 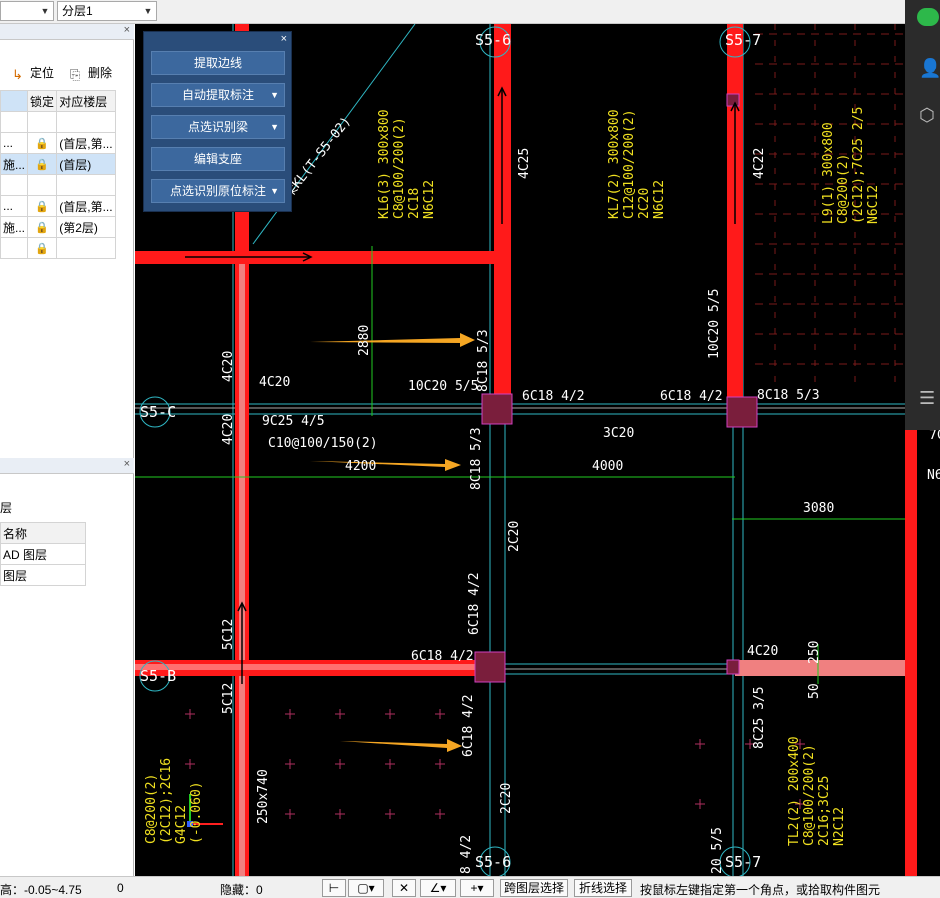 What do you see at coordinates (77, 11) in the screenshot?
I see `floor-combo-value: 分层1` at bounding box center [77, 11].